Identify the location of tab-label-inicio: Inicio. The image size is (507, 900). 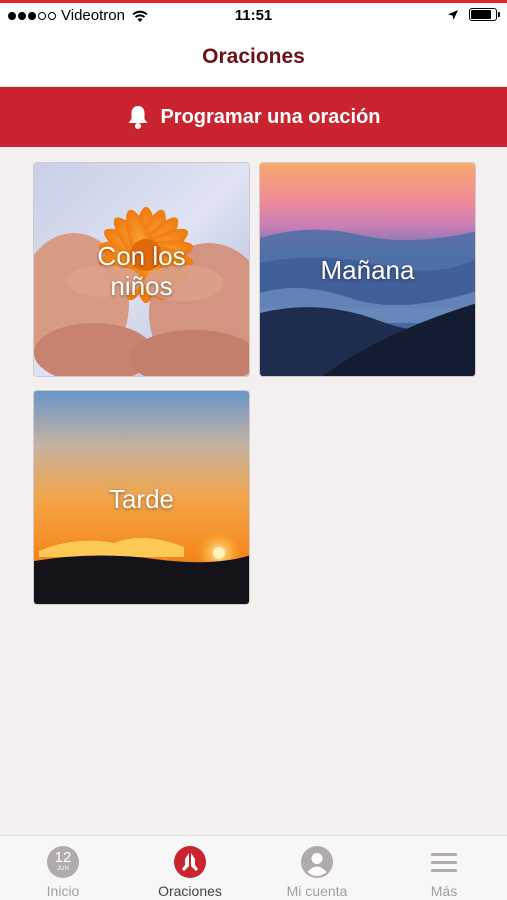
(63, 891).